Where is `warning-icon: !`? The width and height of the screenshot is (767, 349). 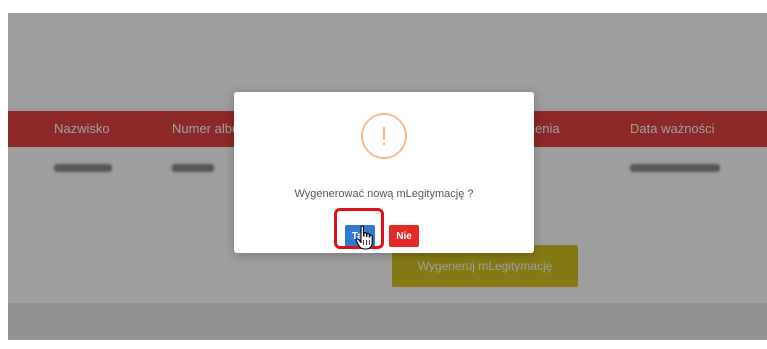
warning-icon: ! is located at coordinates (384, 136).